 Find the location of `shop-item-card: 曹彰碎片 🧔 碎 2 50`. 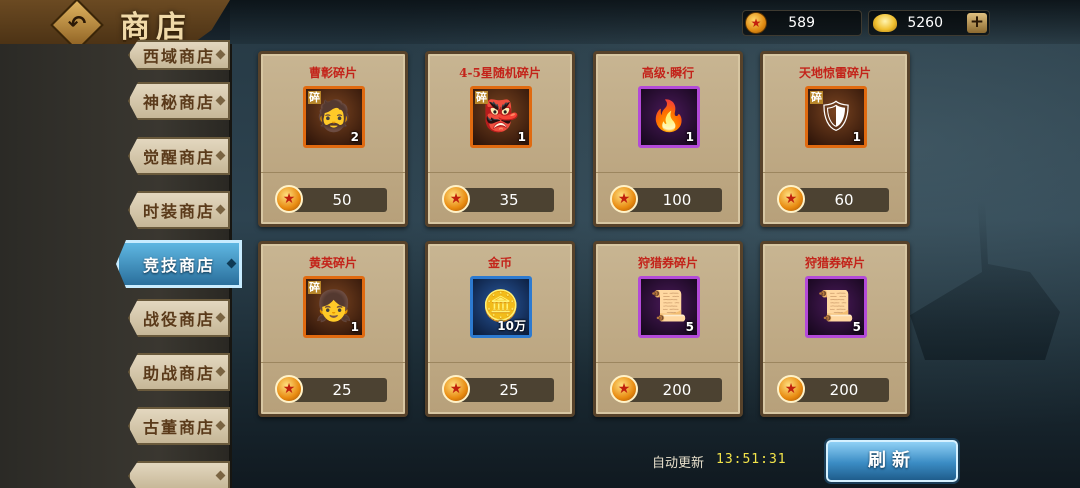

shop-item-card: 曹彰碎片 🧔 碎 2 50 is located at coordinates (333, 139).